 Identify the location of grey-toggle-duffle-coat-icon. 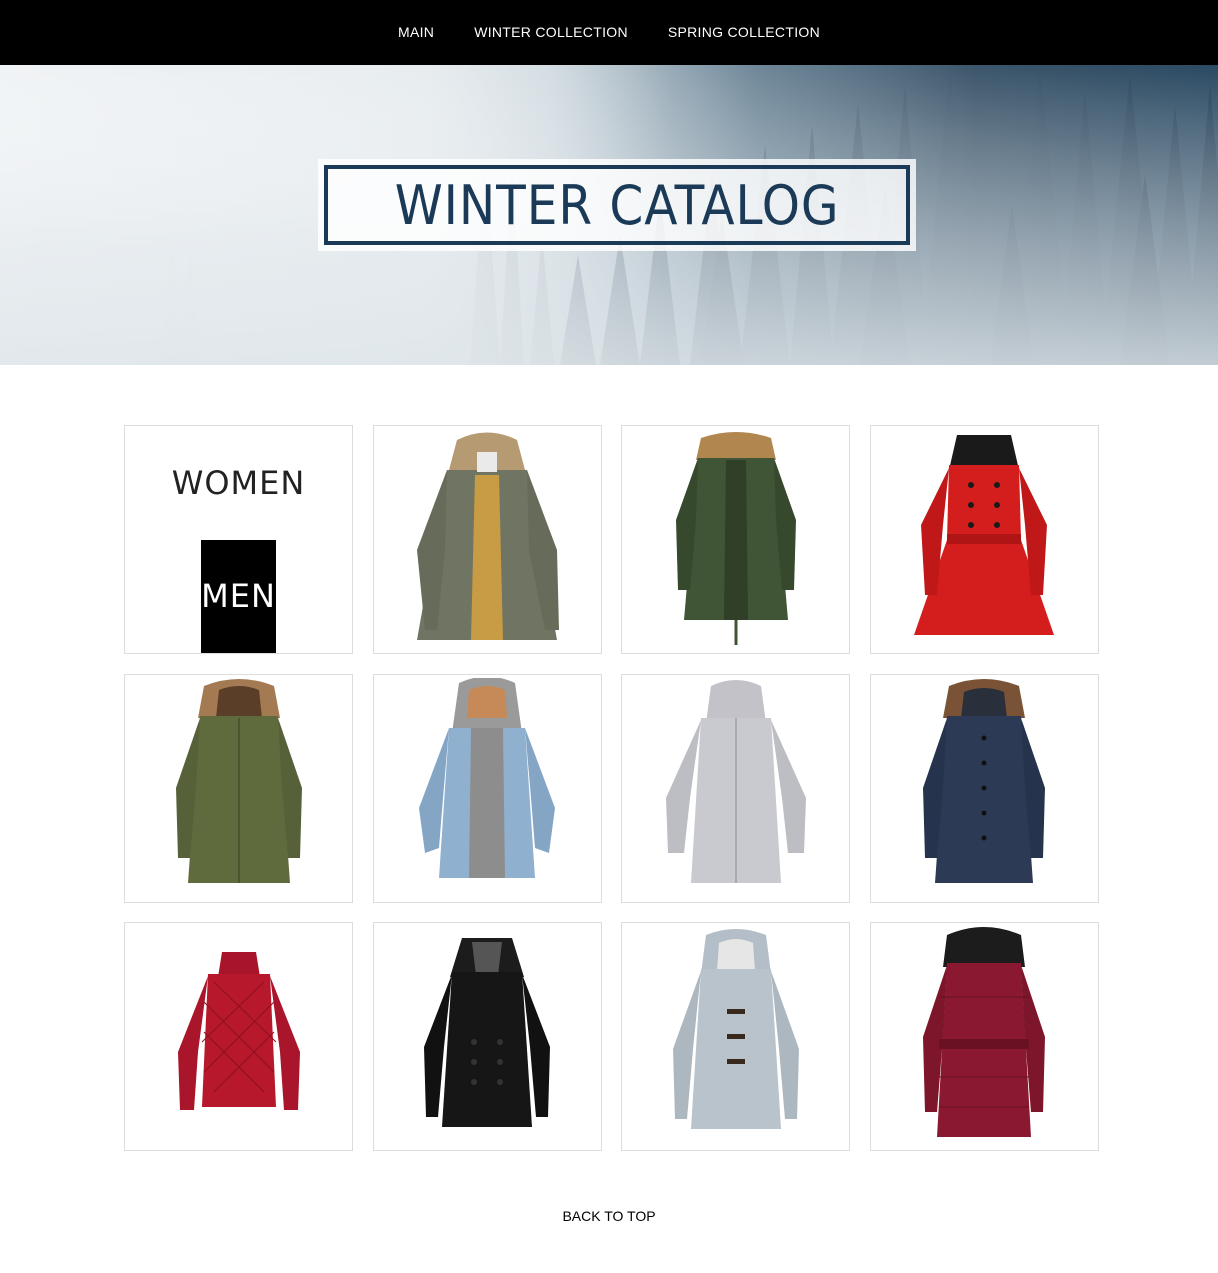
(735, 1029).